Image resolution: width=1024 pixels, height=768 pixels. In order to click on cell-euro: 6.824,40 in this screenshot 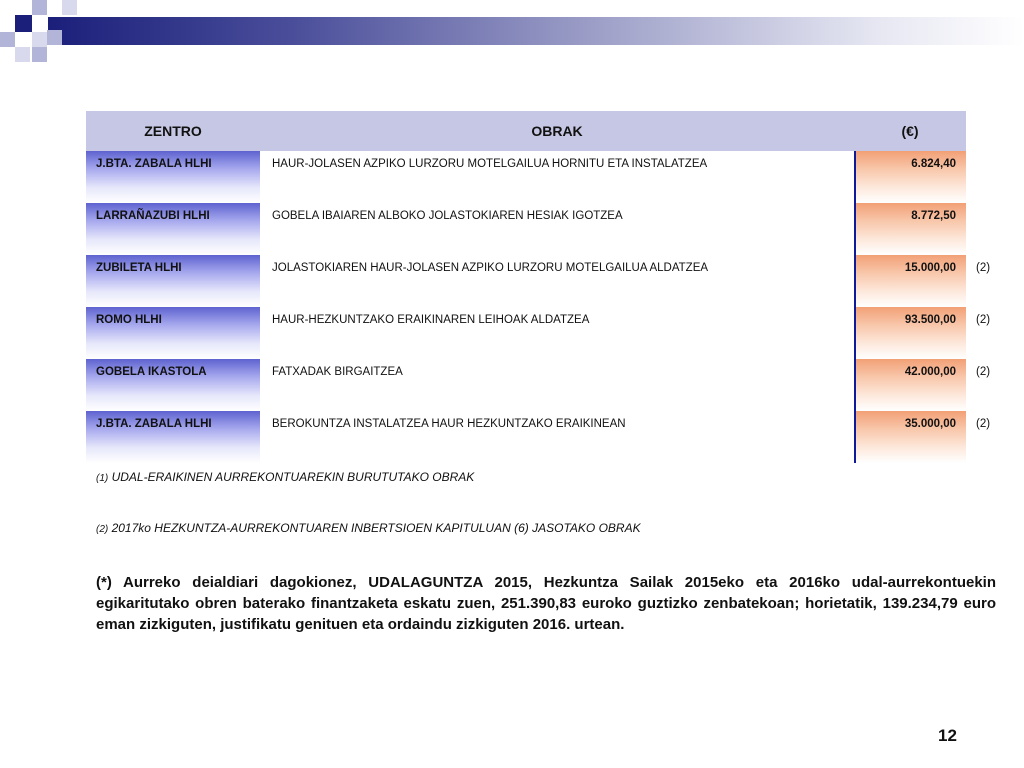, I will do `click(910, 177)`.